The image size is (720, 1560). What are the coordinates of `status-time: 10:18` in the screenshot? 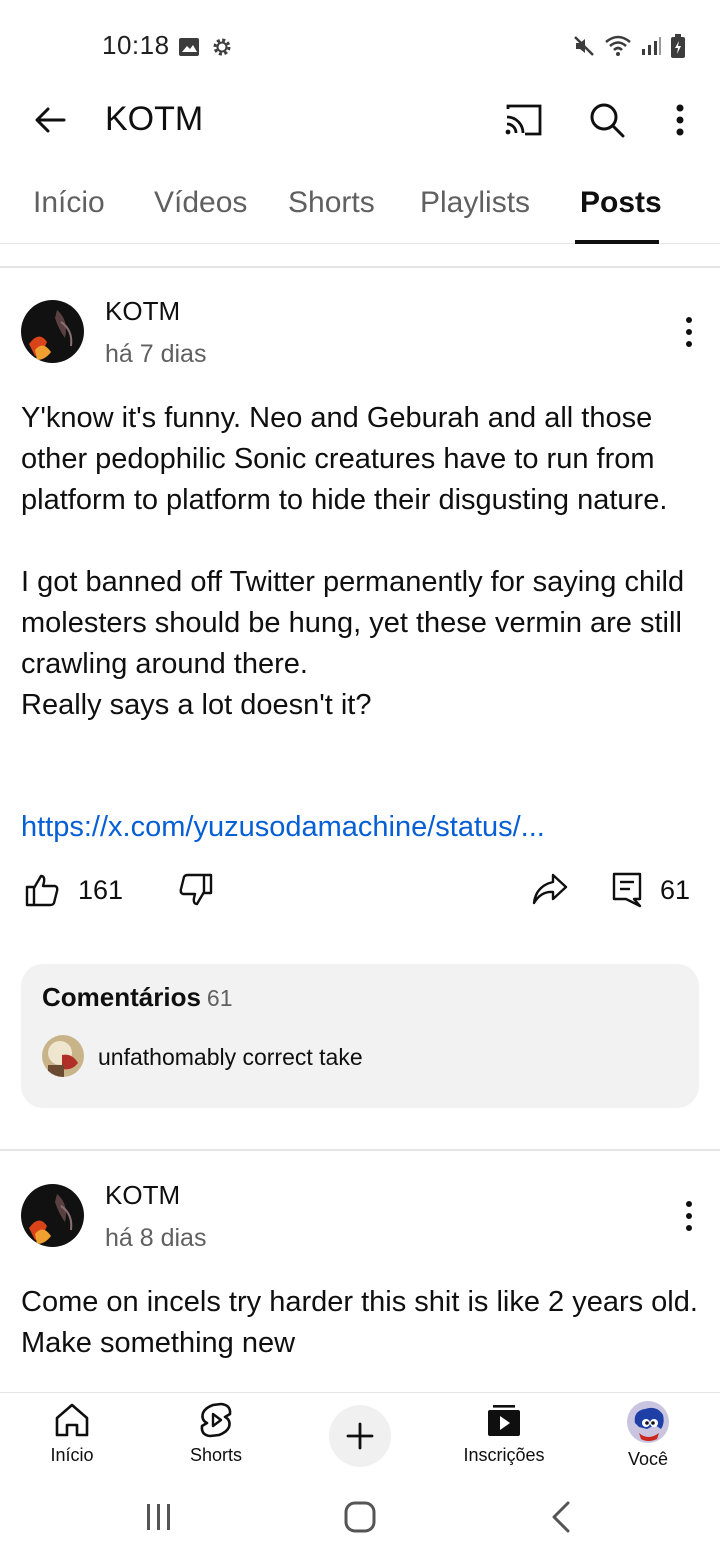 It's located at (136, 45).